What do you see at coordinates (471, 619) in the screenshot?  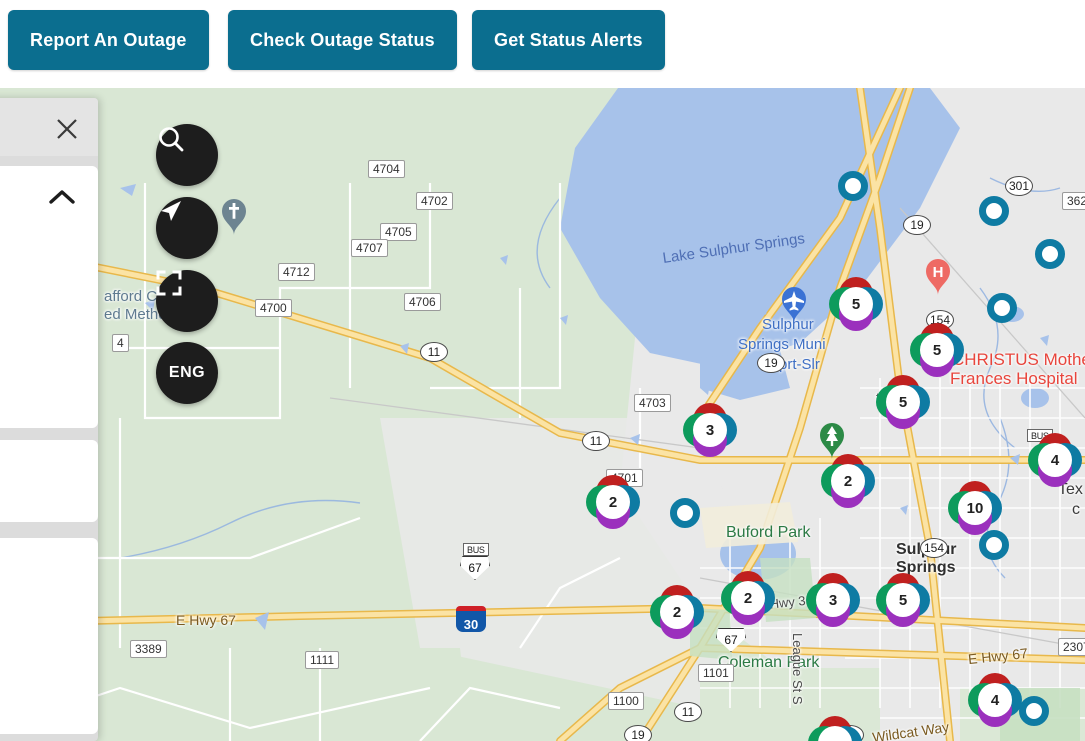 I see `interstate-shield: 30` at bounding box center [471, 619].